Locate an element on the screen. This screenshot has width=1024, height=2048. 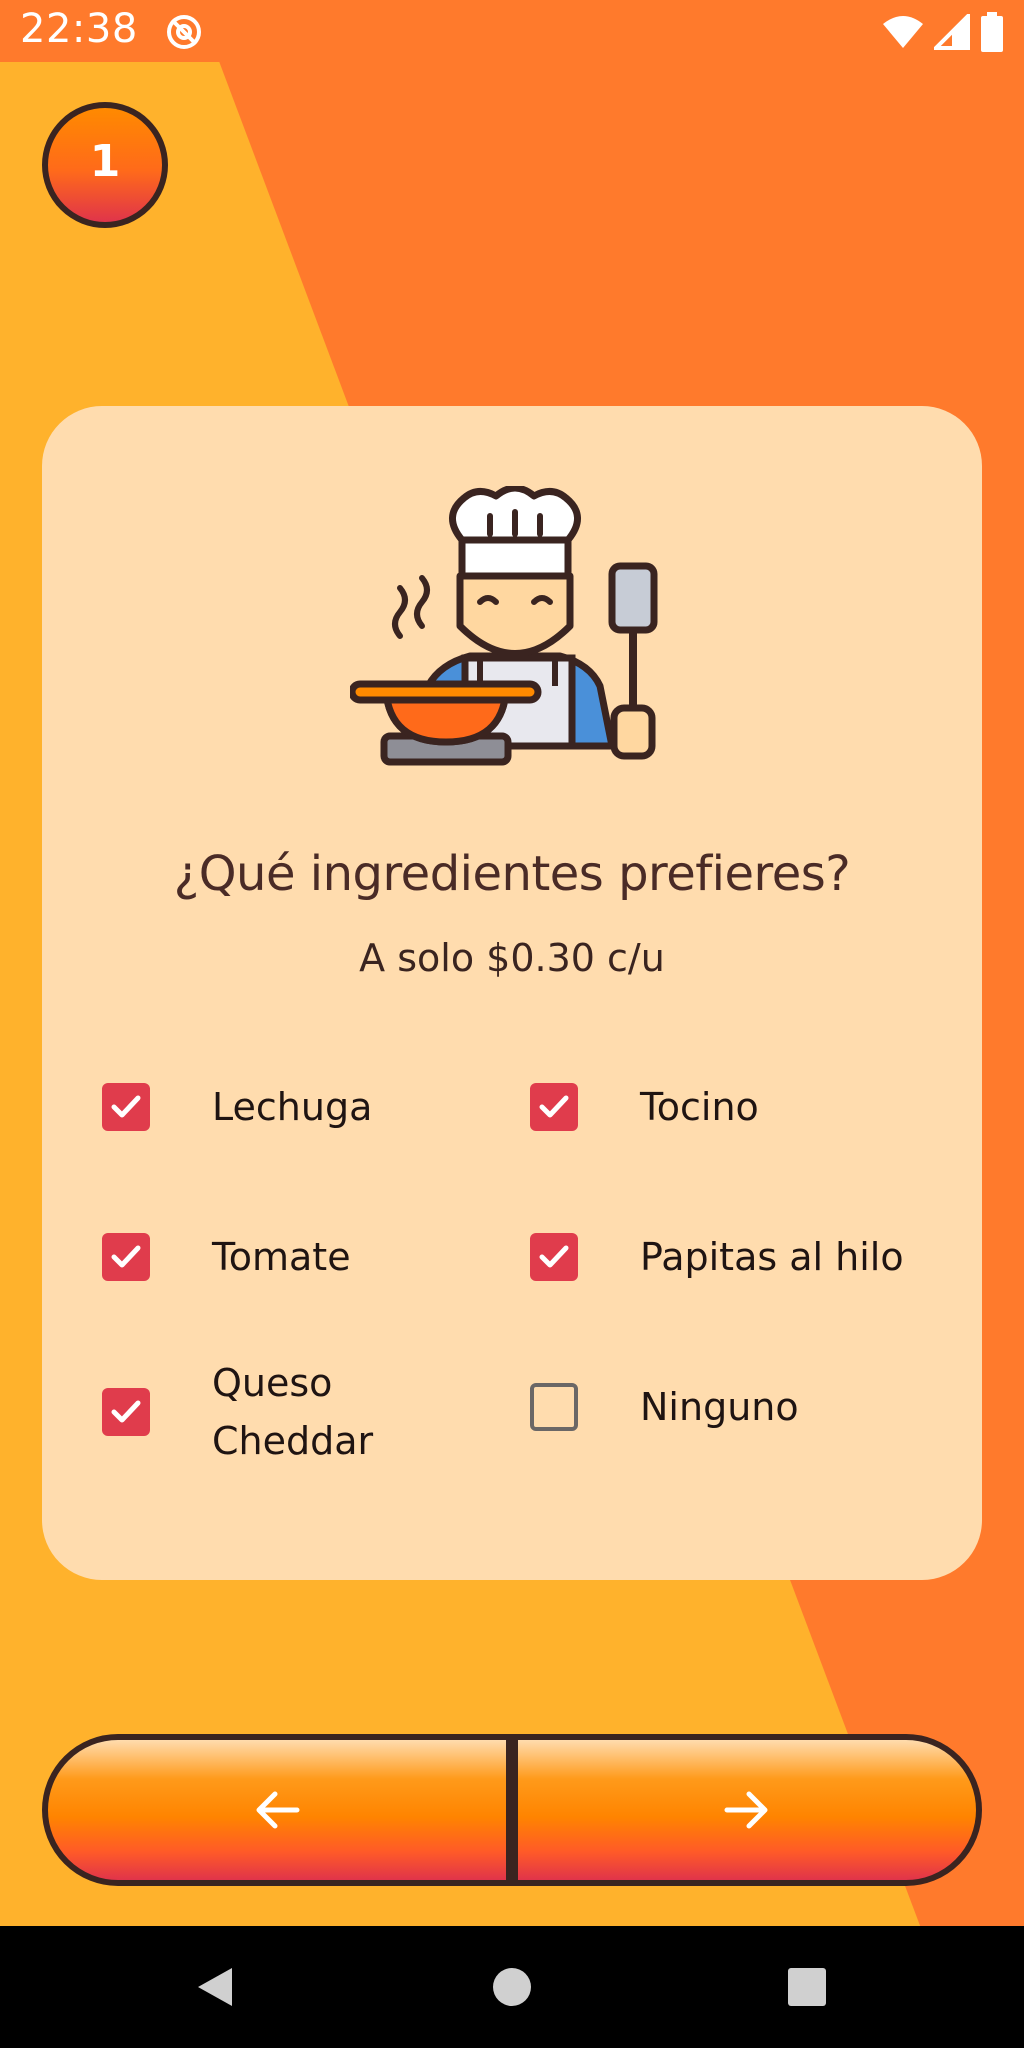
option-tocino: Tocino is located at coordinates (730, 1107).